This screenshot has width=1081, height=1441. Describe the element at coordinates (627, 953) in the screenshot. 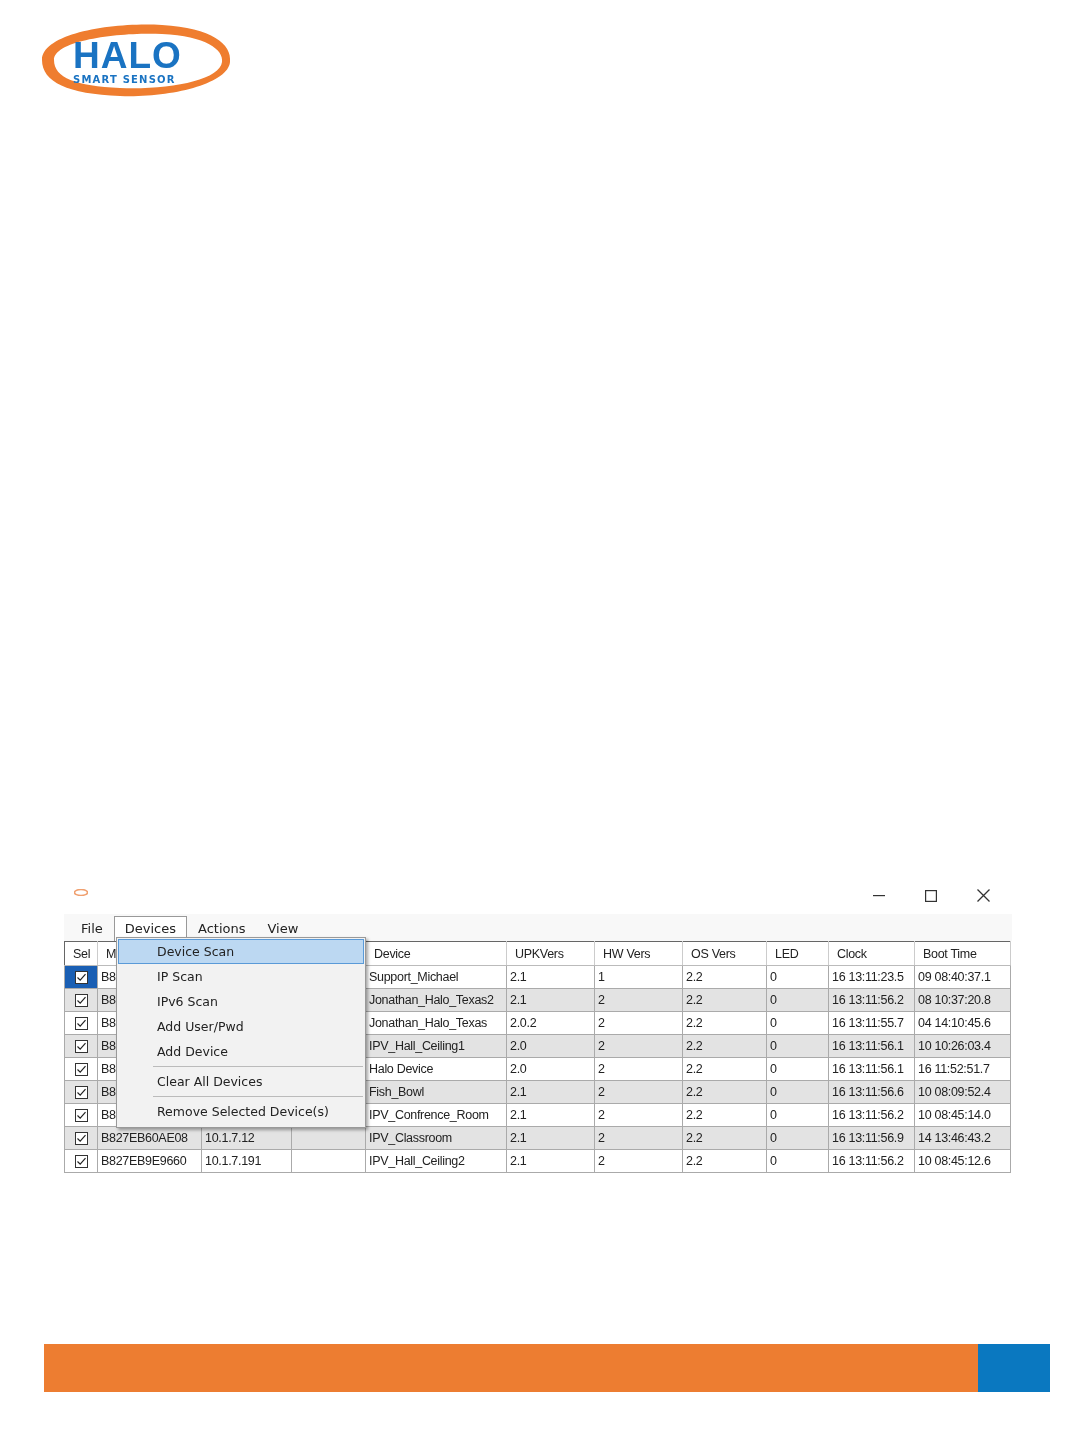

I see `column-header: HW Vers` at that location.